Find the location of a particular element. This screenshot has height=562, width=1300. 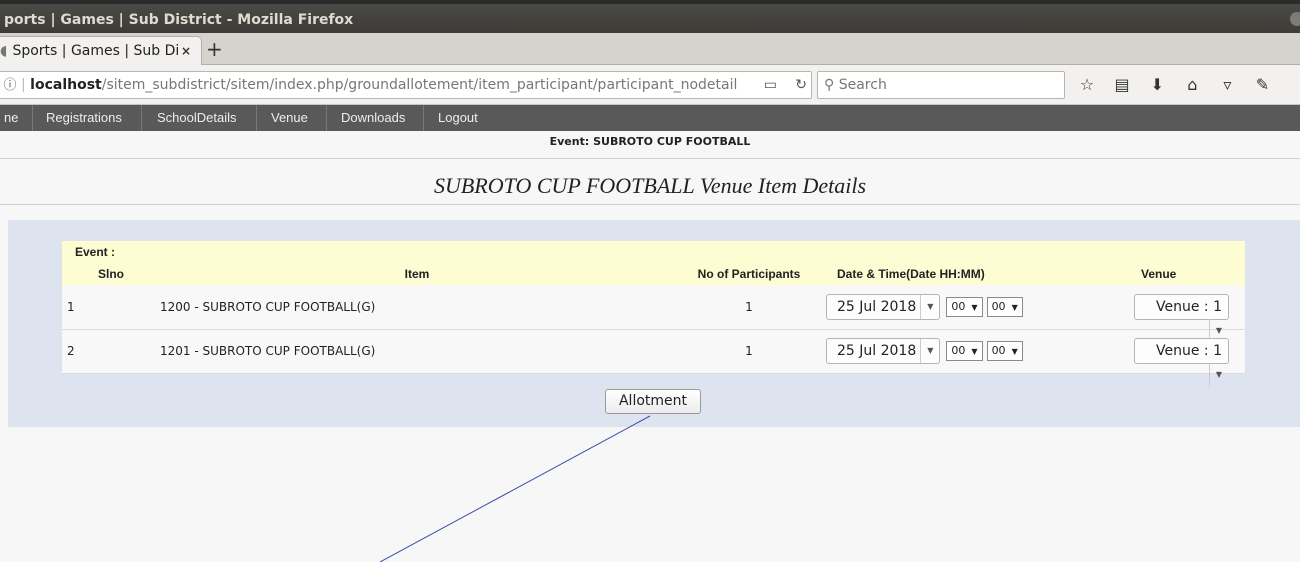

annotation-line is located at coordinates (515, 488).